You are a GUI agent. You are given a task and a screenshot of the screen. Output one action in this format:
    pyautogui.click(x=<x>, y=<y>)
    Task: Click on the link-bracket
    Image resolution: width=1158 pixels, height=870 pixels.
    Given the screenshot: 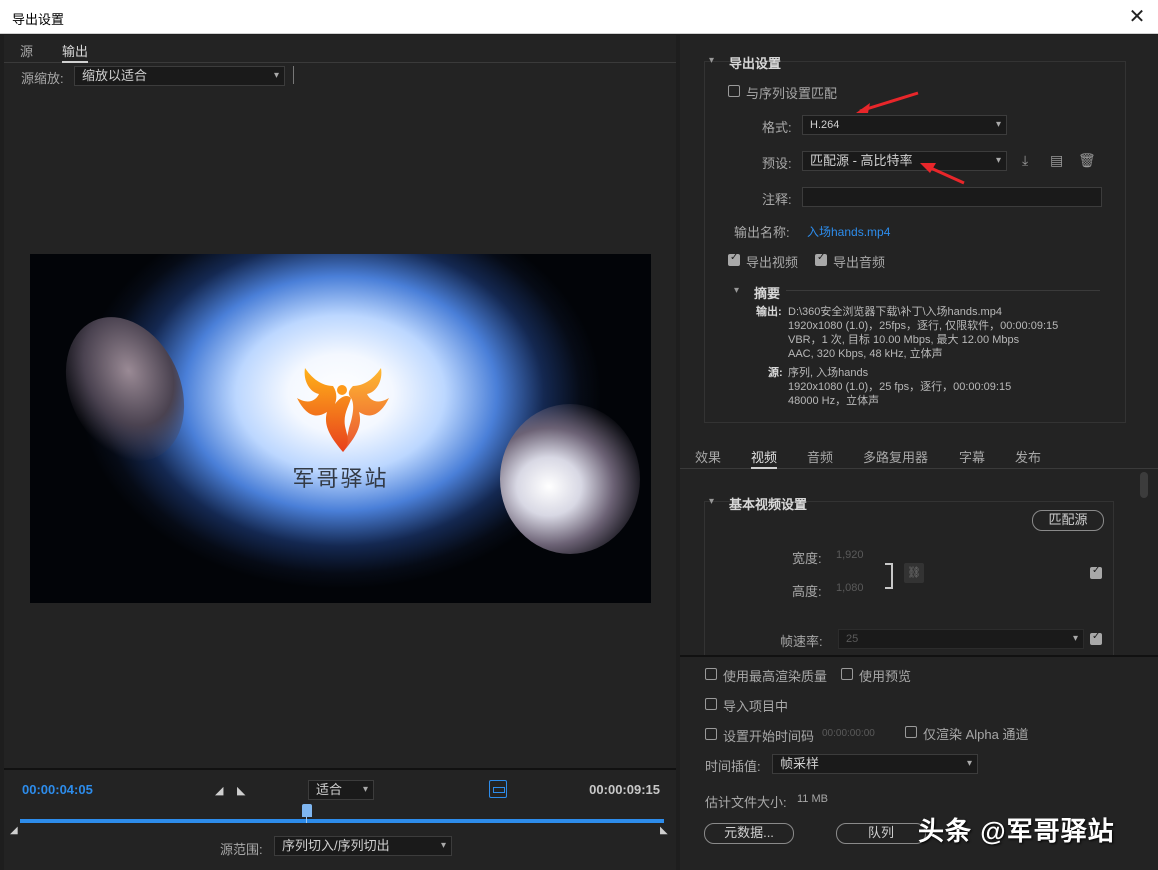 What is the action you would take?
    pyautogui.click(x=889, y=576)
    